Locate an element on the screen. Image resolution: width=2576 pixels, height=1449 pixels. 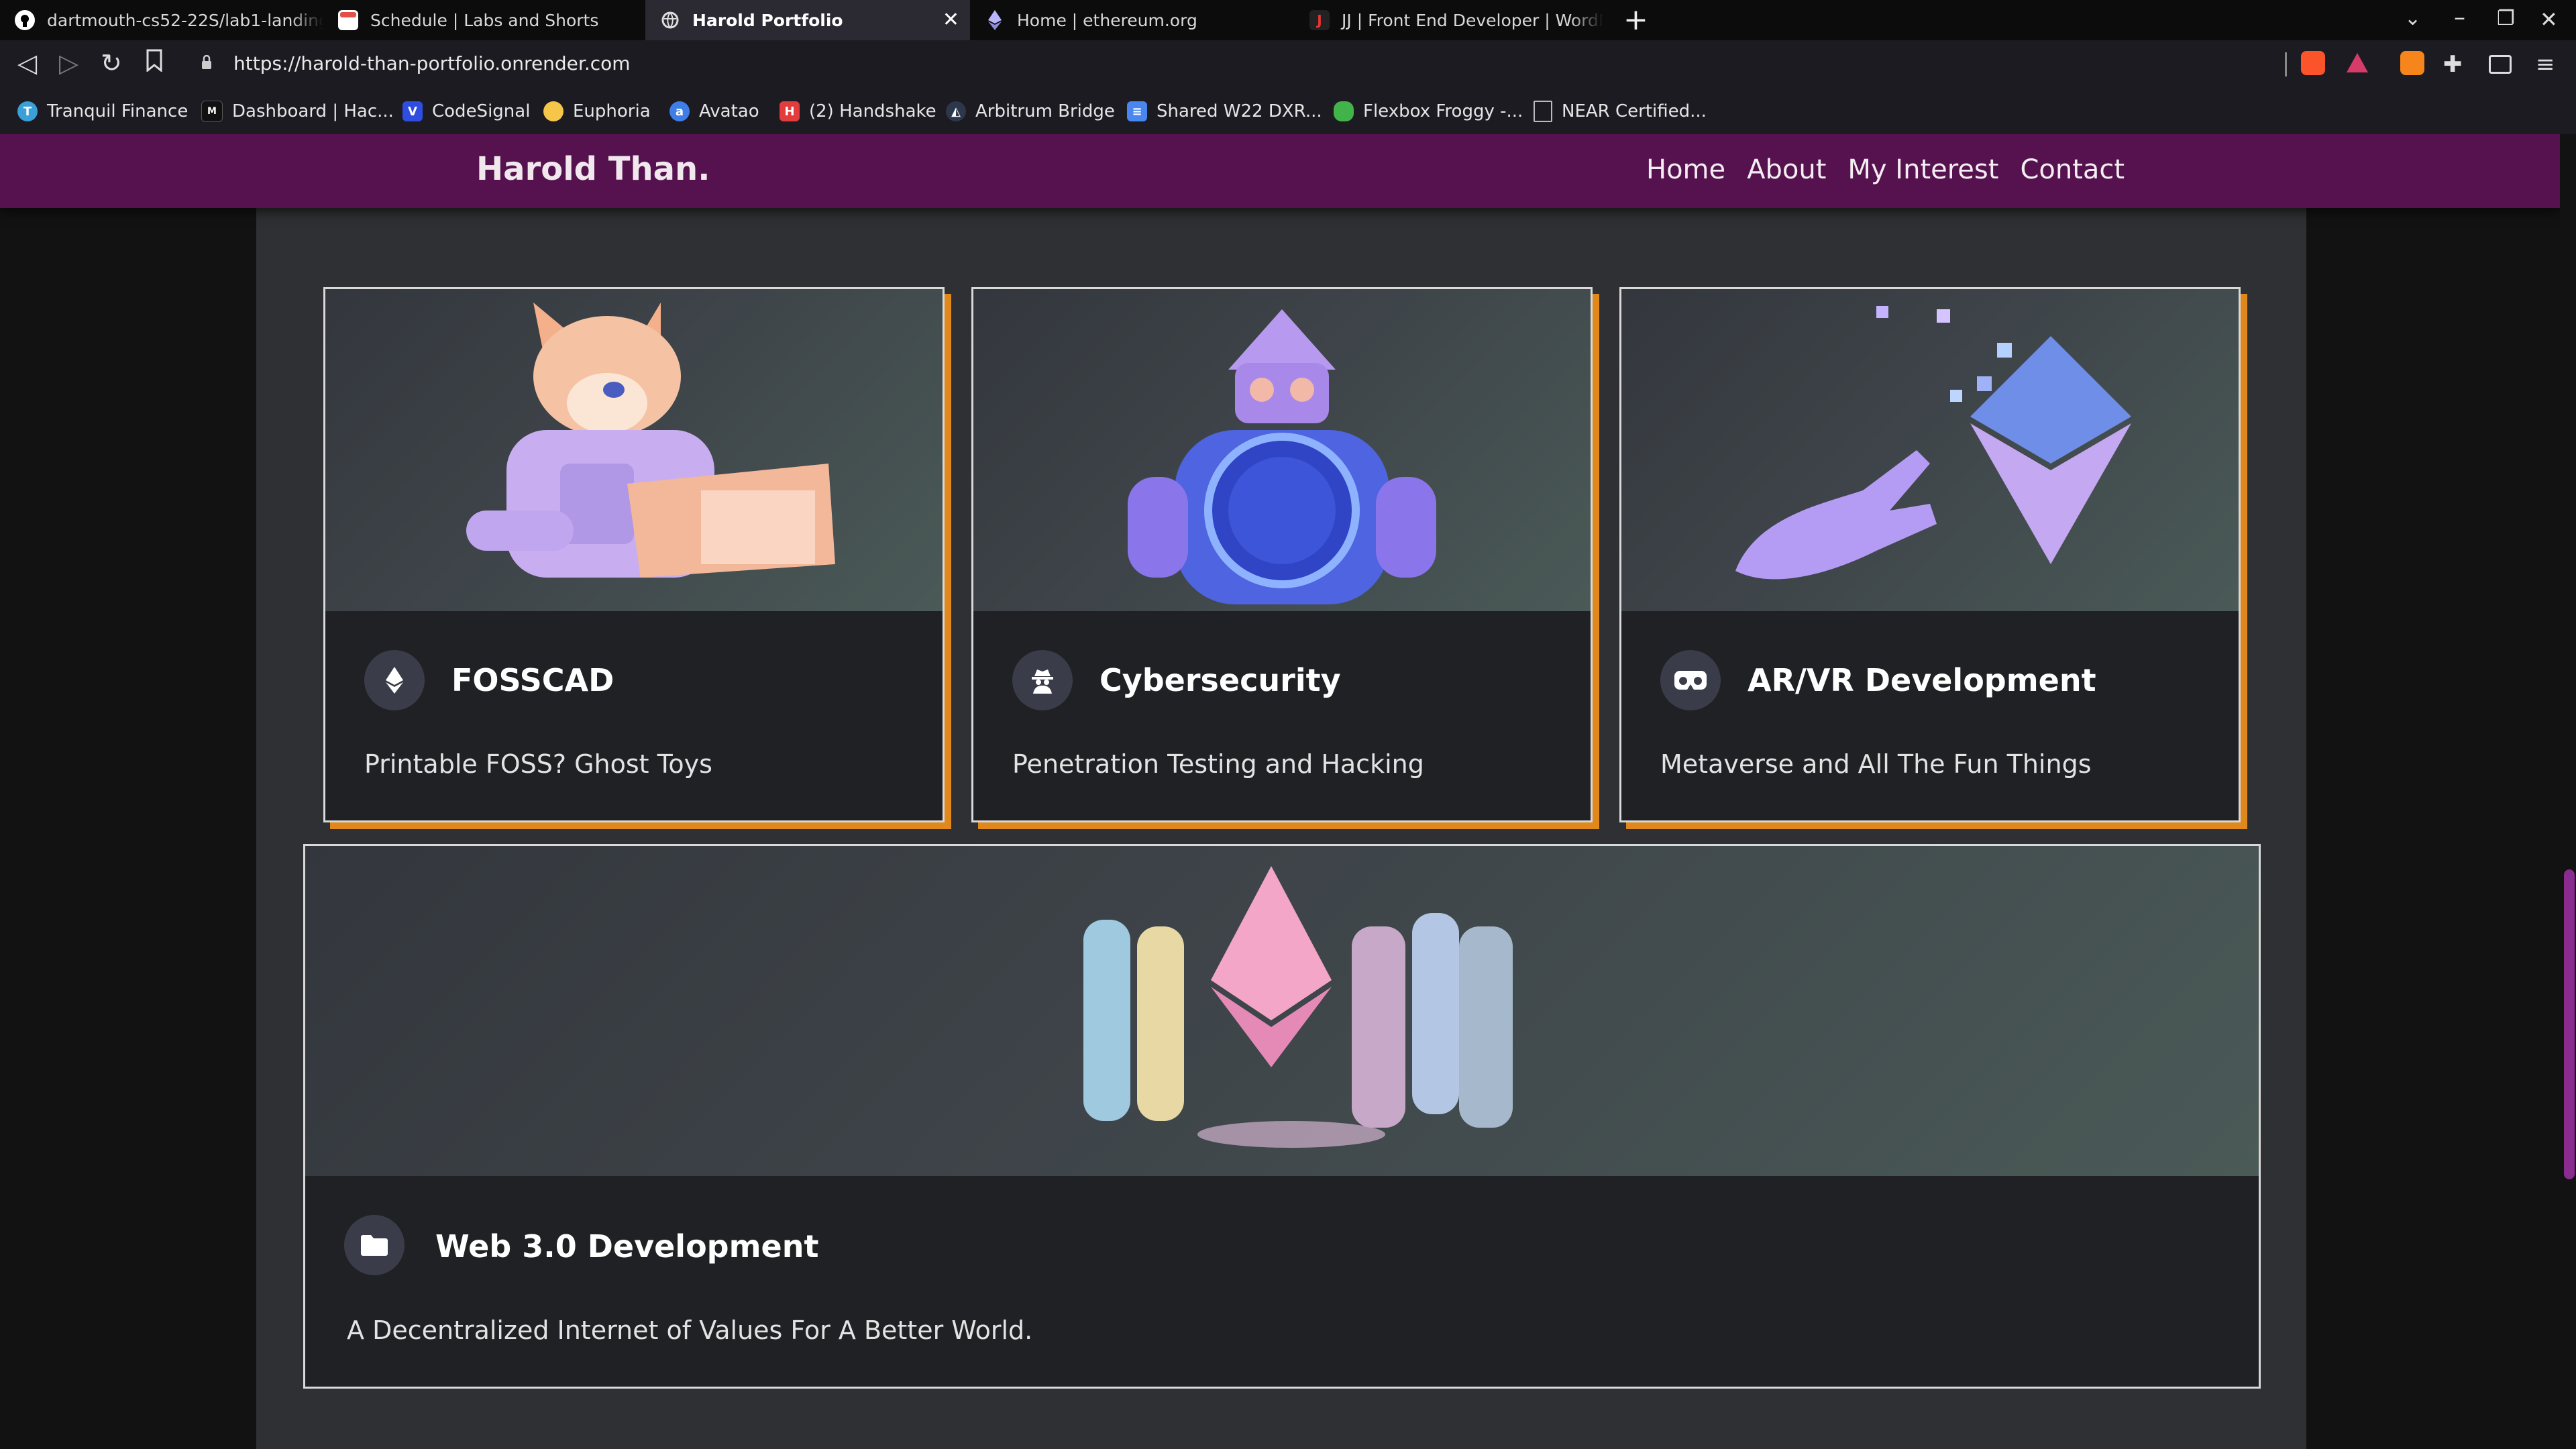
tab-schedule: Schedule | Labs and Shorts is located at coordinates (484, 20).